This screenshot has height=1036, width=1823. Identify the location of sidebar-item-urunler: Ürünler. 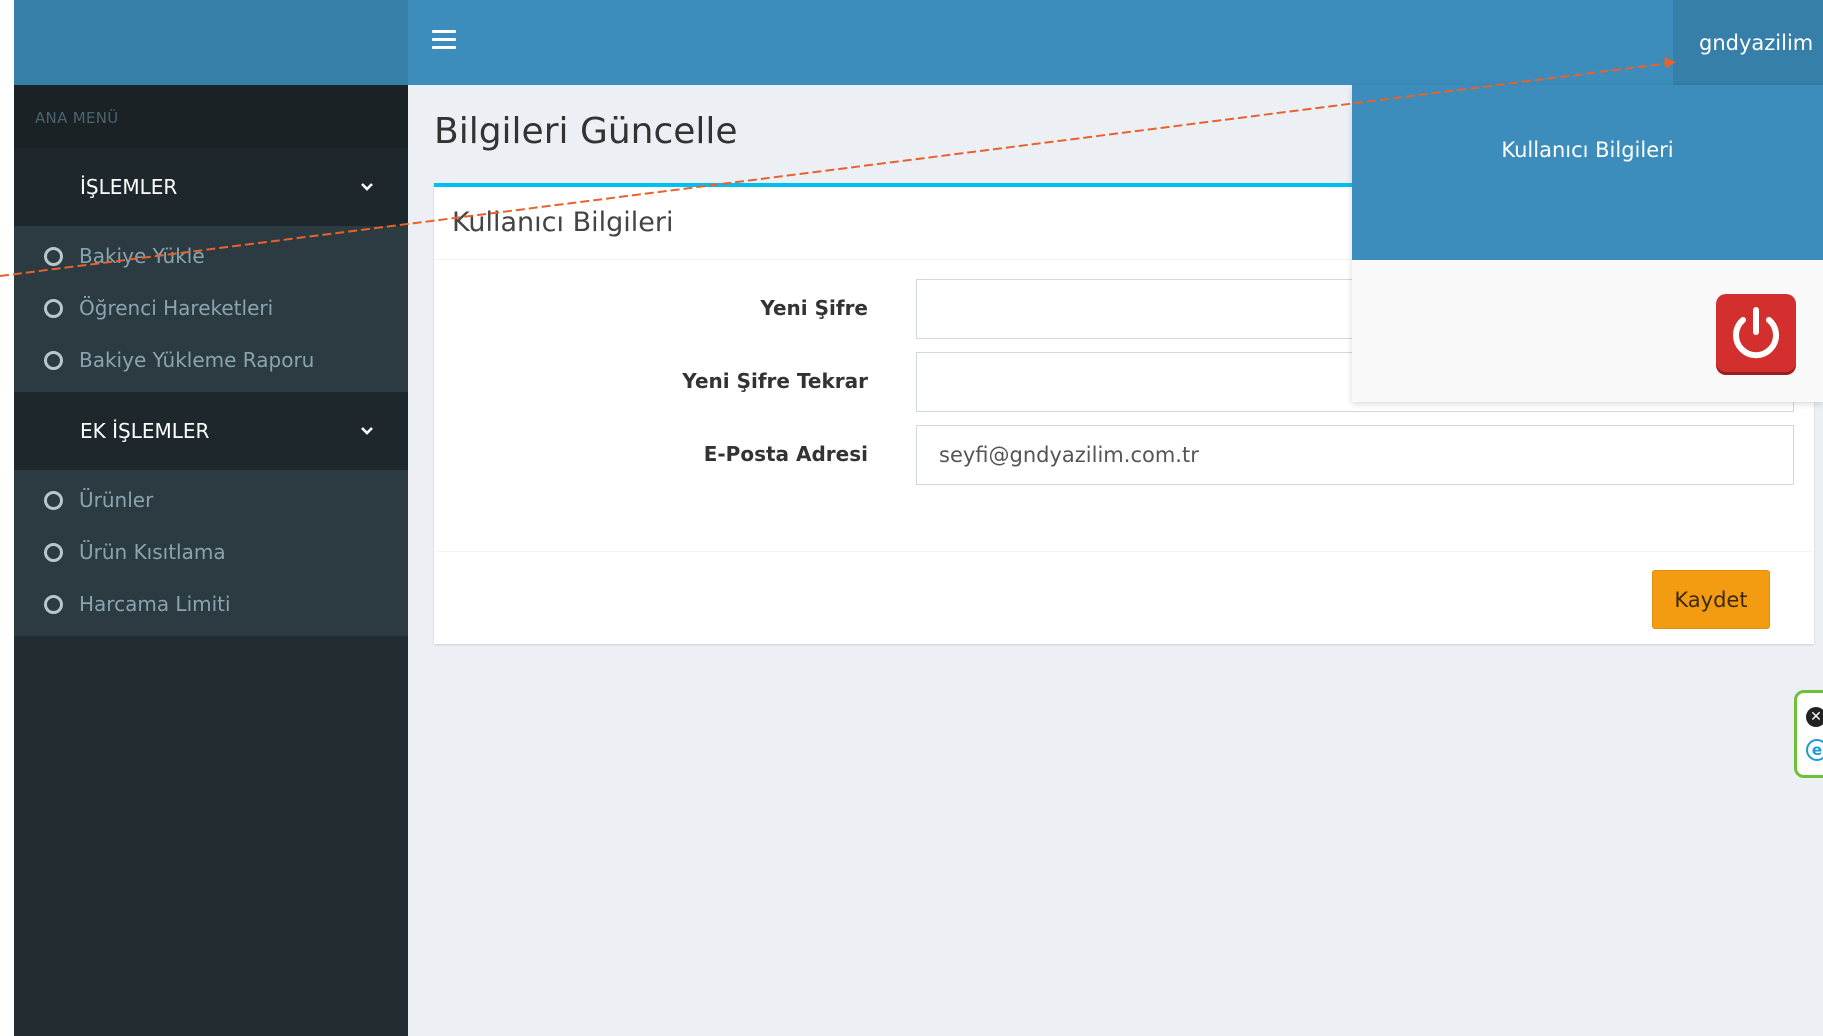
(211, 500).